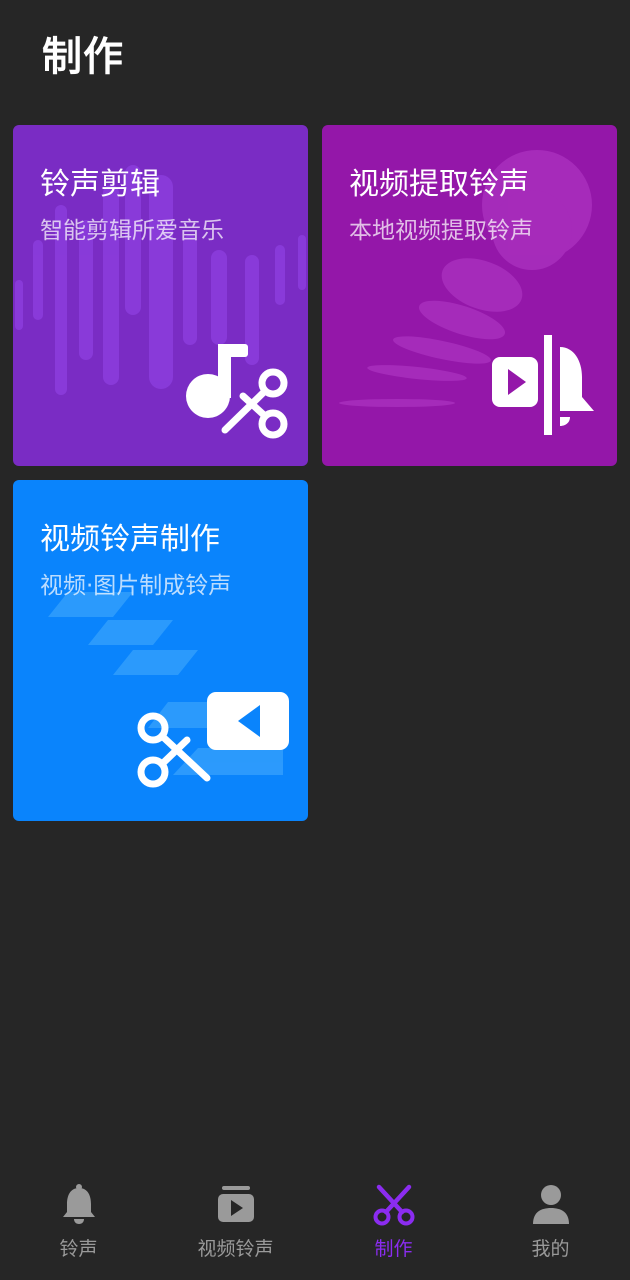  What do you see at coordinates (132, 231) in the screenshot?
I see `card-subtitle: 智能剪辑所爱音乐` at bounding box center [132, 231].